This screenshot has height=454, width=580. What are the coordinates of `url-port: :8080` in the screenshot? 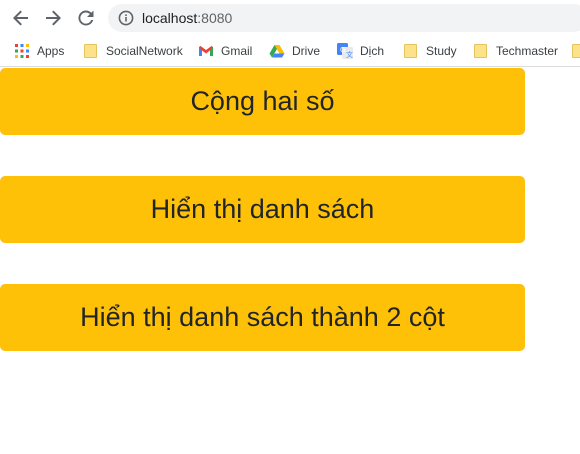 It's located at (215, 18).